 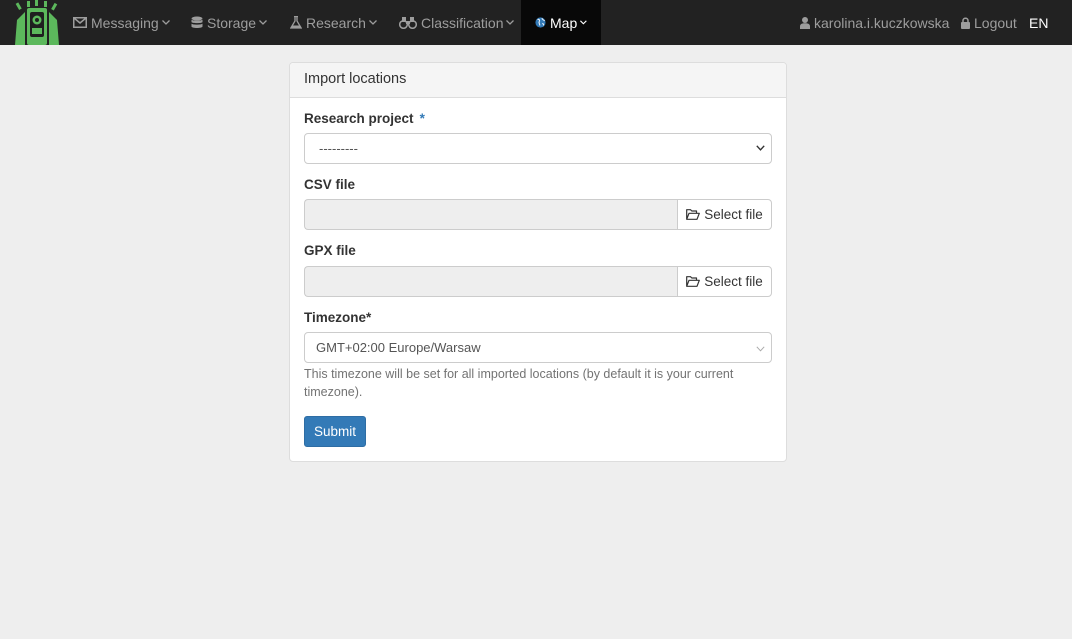 I want to click on csv-select-file-label: Select file, so click(x=733, y=214).